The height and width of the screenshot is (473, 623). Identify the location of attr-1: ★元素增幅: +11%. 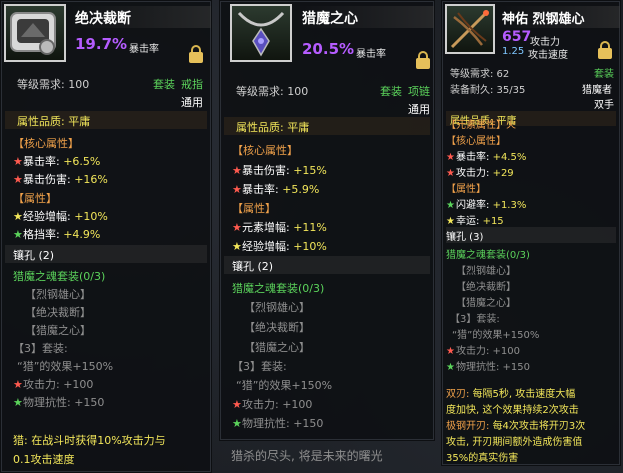
(279, 227).